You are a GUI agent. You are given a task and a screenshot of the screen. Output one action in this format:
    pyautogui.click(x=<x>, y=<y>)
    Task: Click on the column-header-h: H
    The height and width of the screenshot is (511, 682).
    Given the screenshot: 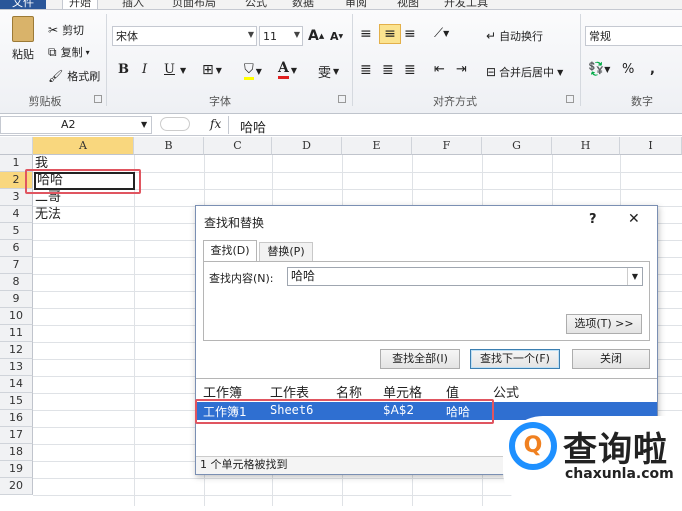 What is the action you would take?
    pyautogui.click(x=586, y=146)
    